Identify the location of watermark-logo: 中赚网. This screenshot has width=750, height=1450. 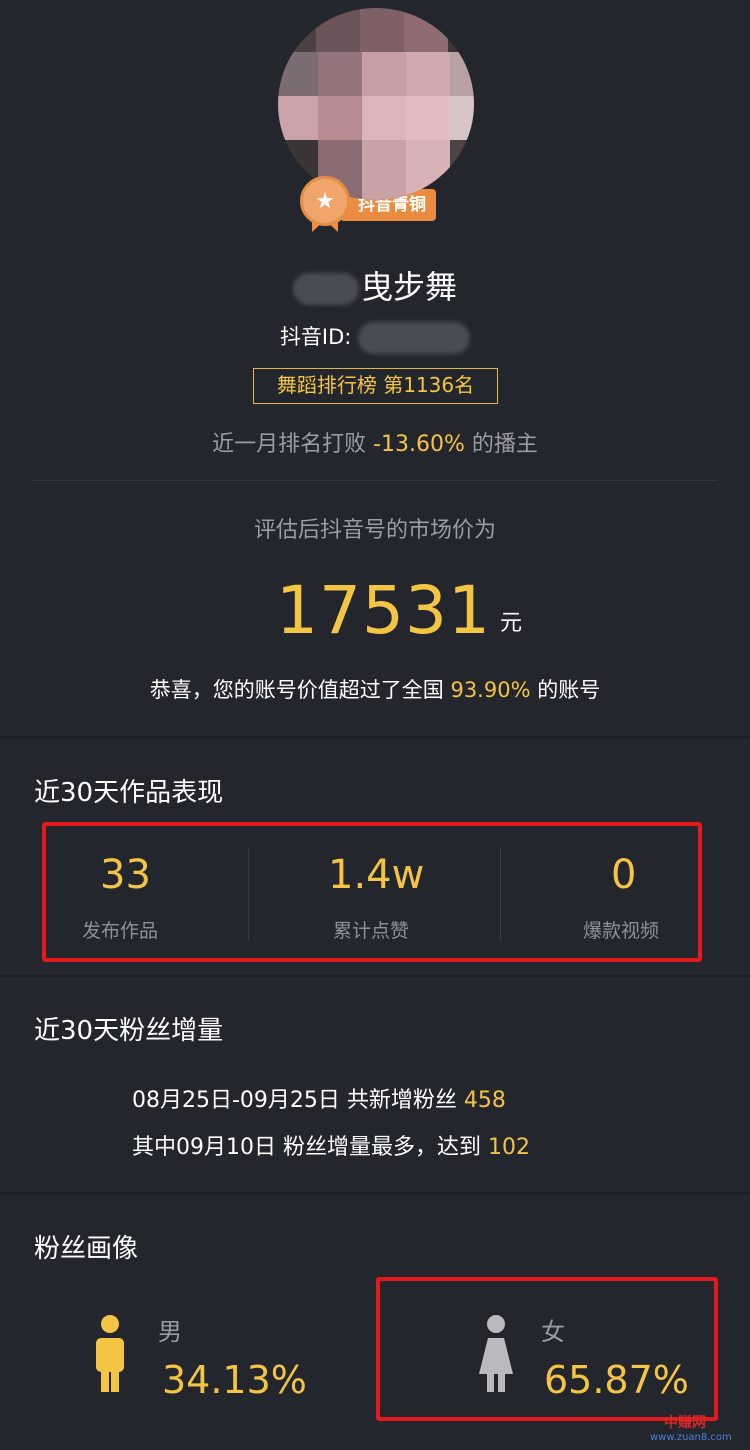
(685, 1423).